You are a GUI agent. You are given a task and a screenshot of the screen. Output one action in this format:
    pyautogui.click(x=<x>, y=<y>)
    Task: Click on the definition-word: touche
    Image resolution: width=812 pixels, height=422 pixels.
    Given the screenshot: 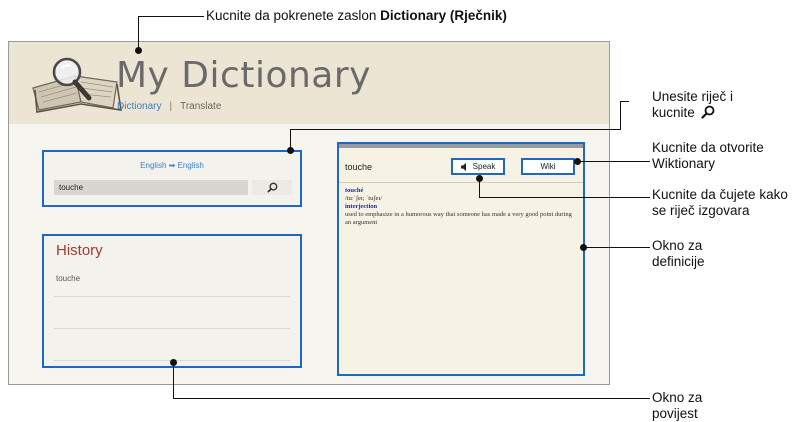 What is the action you would take?
    pyautogui.click(x=359, y=167)
    